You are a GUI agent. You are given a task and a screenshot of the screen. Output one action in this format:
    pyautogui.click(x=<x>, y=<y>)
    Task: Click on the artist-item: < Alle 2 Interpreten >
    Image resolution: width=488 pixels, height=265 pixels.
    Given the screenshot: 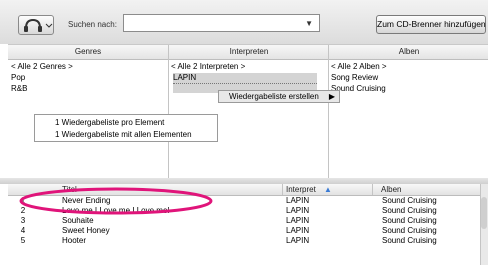 What is the action you would take?
    pyautogui.click(x=208, y=67)
    